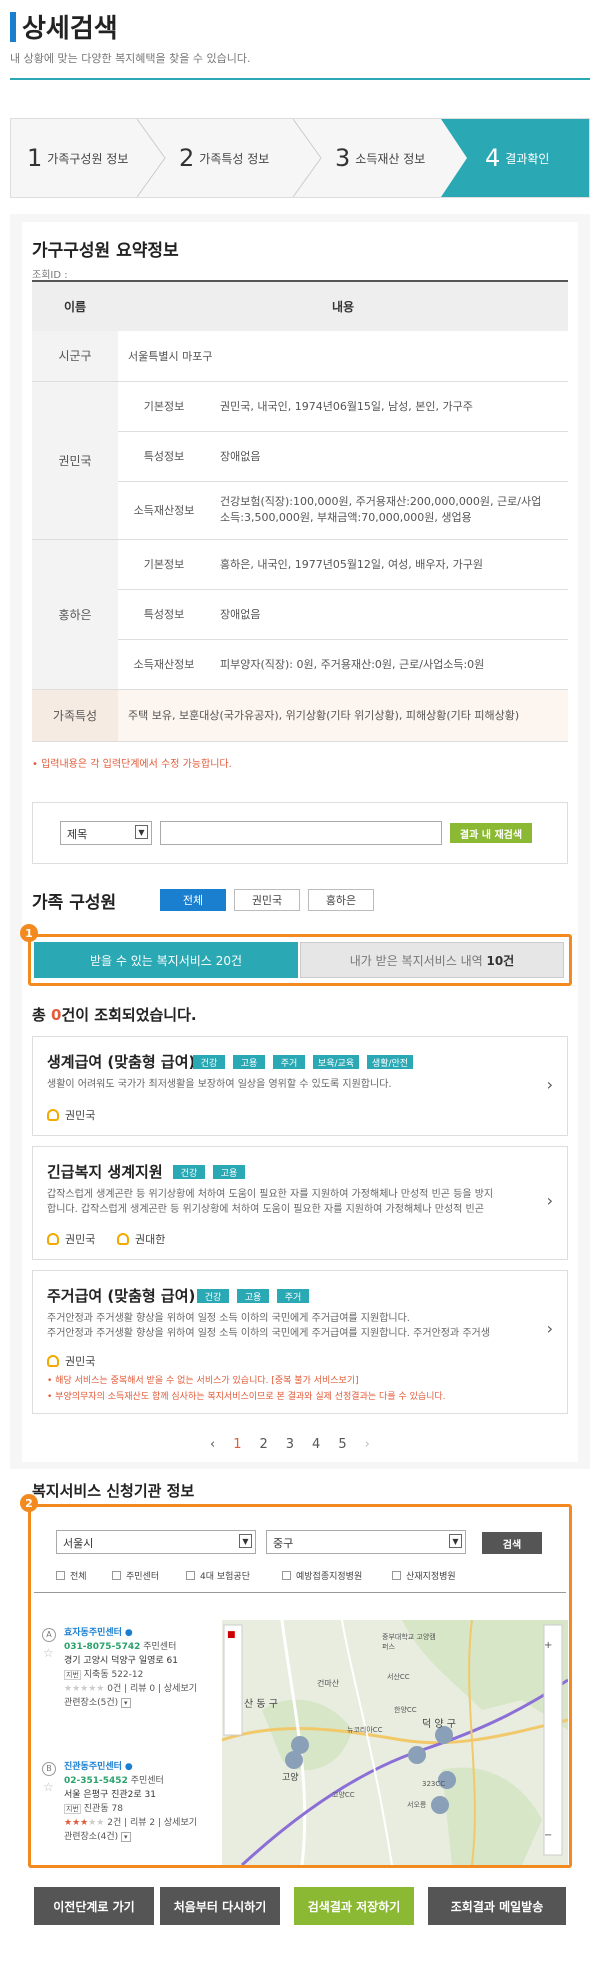  Describe the element at coordinates (102, 1647) in the screenshot. I see `location-phone: 031-8075-5742` at that location.